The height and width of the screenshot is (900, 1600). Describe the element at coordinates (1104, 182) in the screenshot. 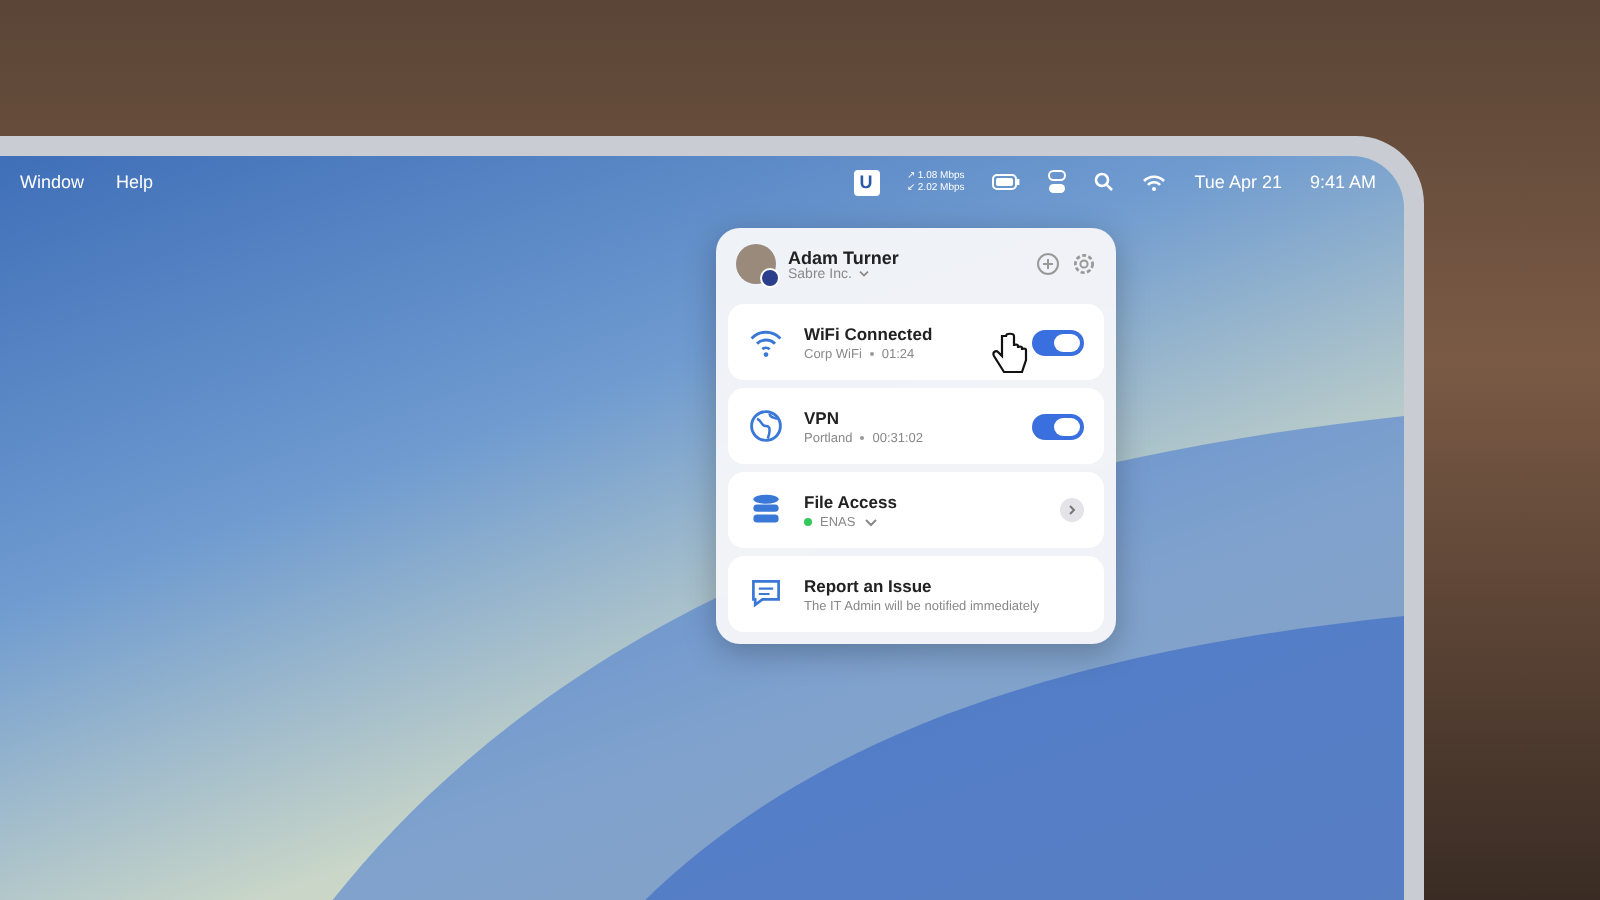

I see `search-icon` at that location.